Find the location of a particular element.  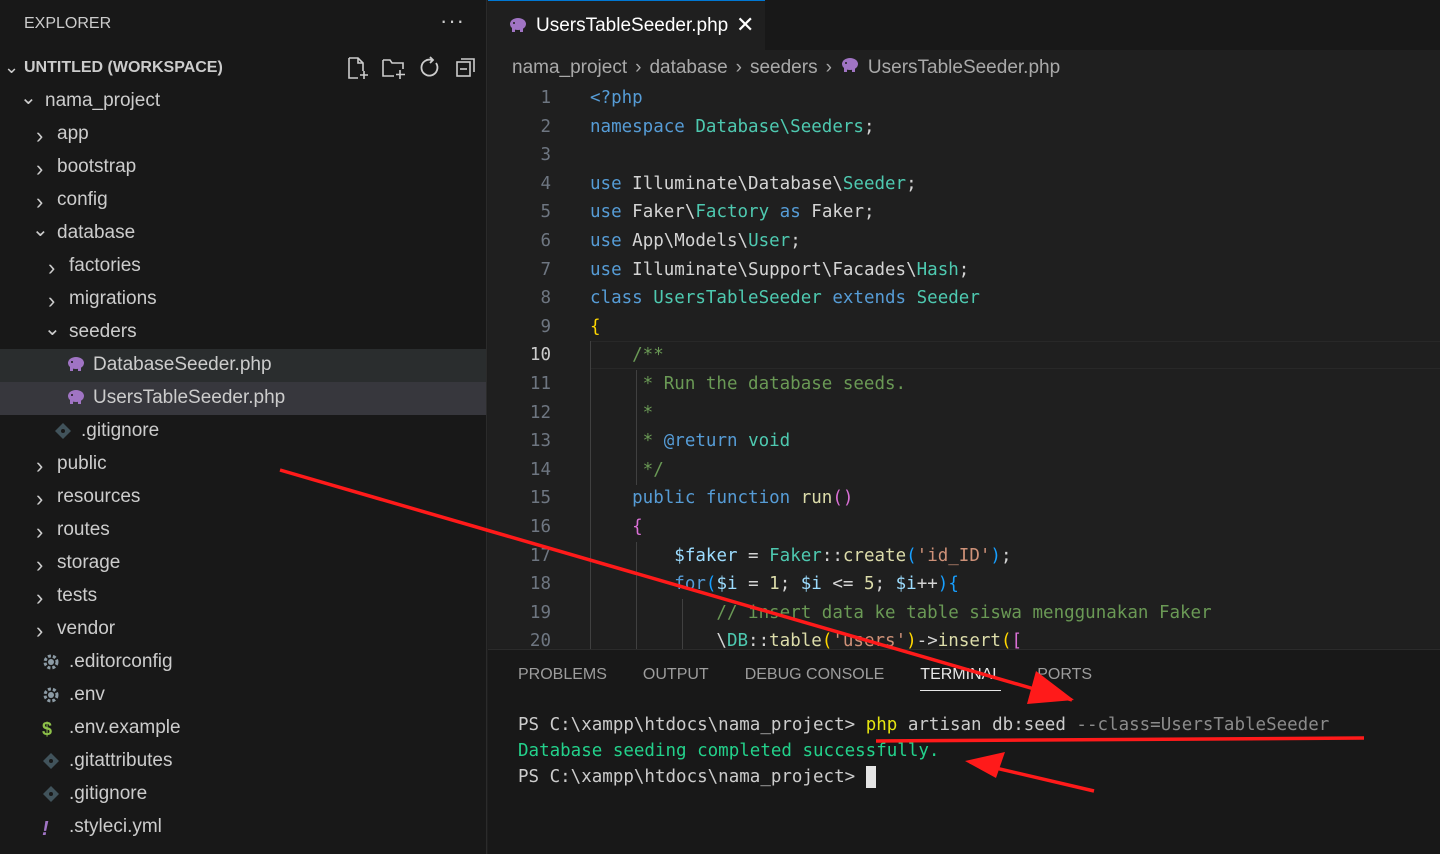

code-token: UsersTableSeeder is located at coordinates (743, 298).